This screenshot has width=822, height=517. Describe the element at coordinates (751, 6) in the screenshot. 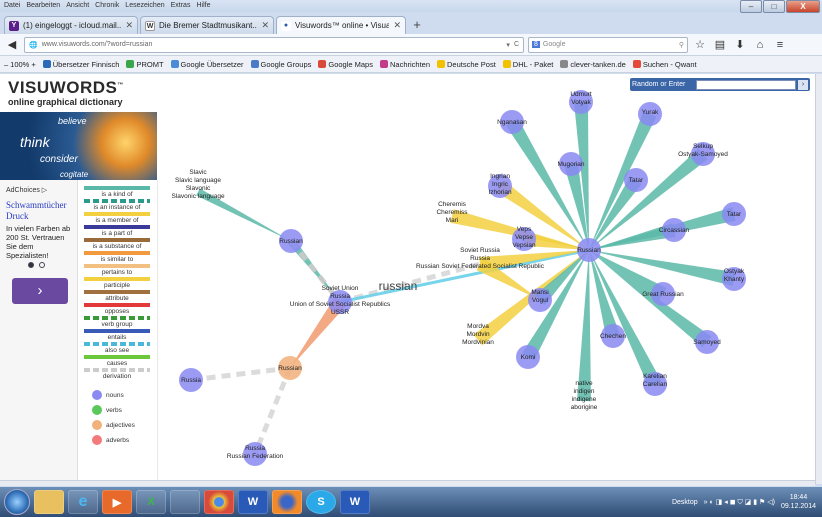

I see `minimize-button: –` at that location.